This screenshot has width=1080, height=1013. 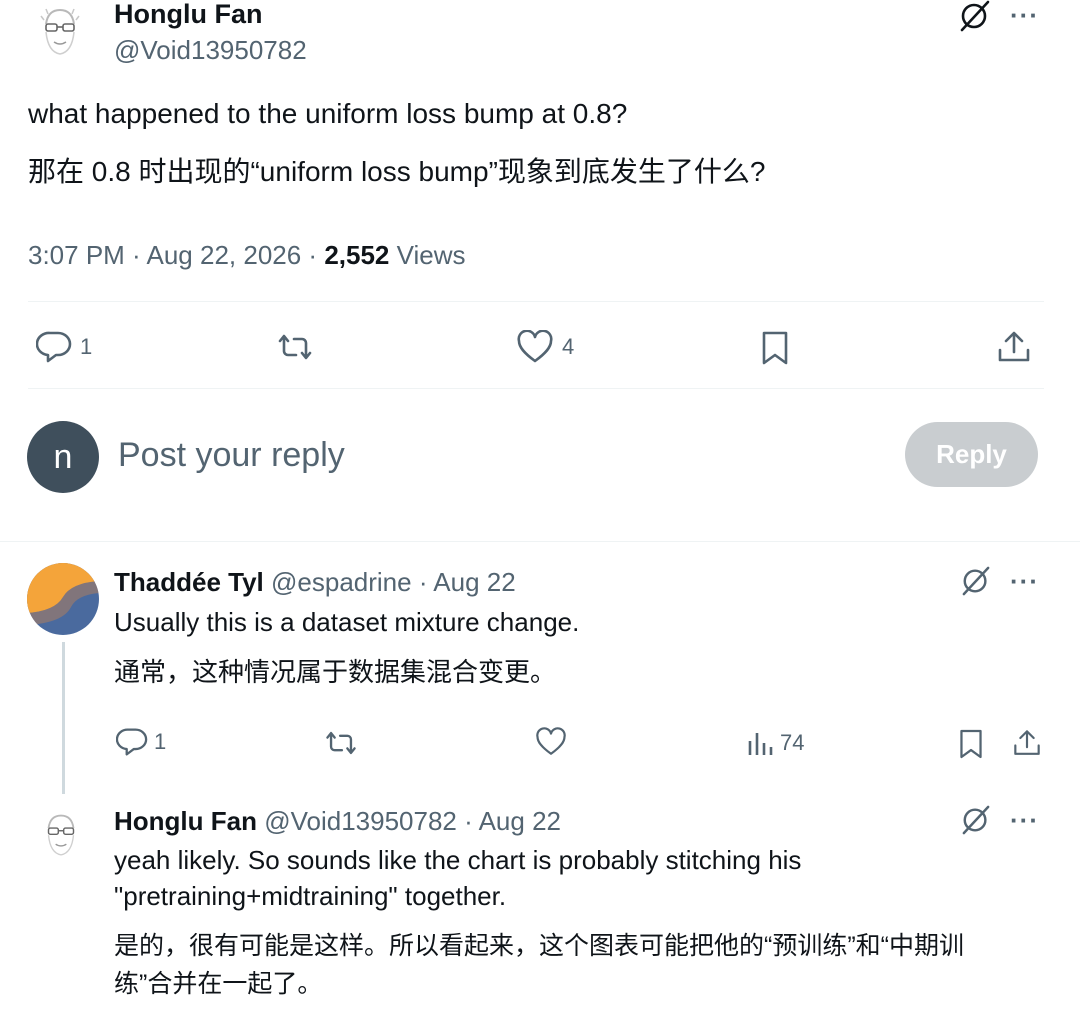 I want to click on views-count: 2,552, so click(x=357, y=255).